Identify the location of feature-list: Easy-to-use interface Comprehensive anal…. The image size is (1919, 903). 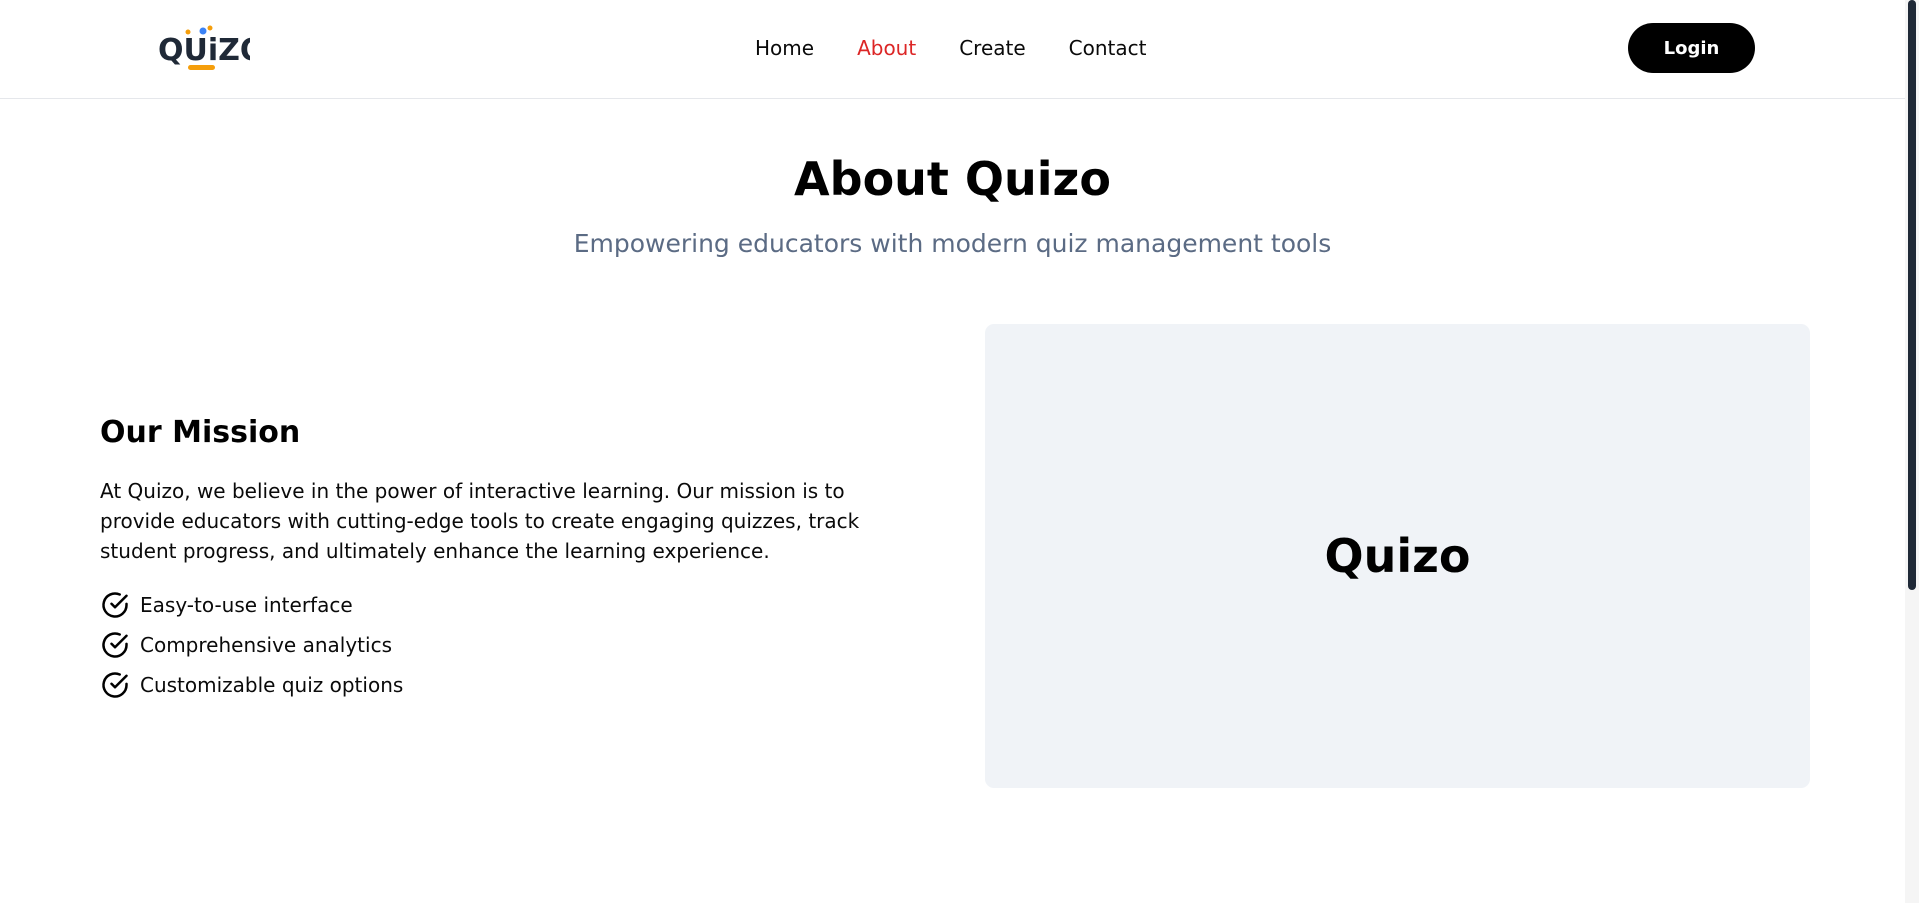
(251, 645).